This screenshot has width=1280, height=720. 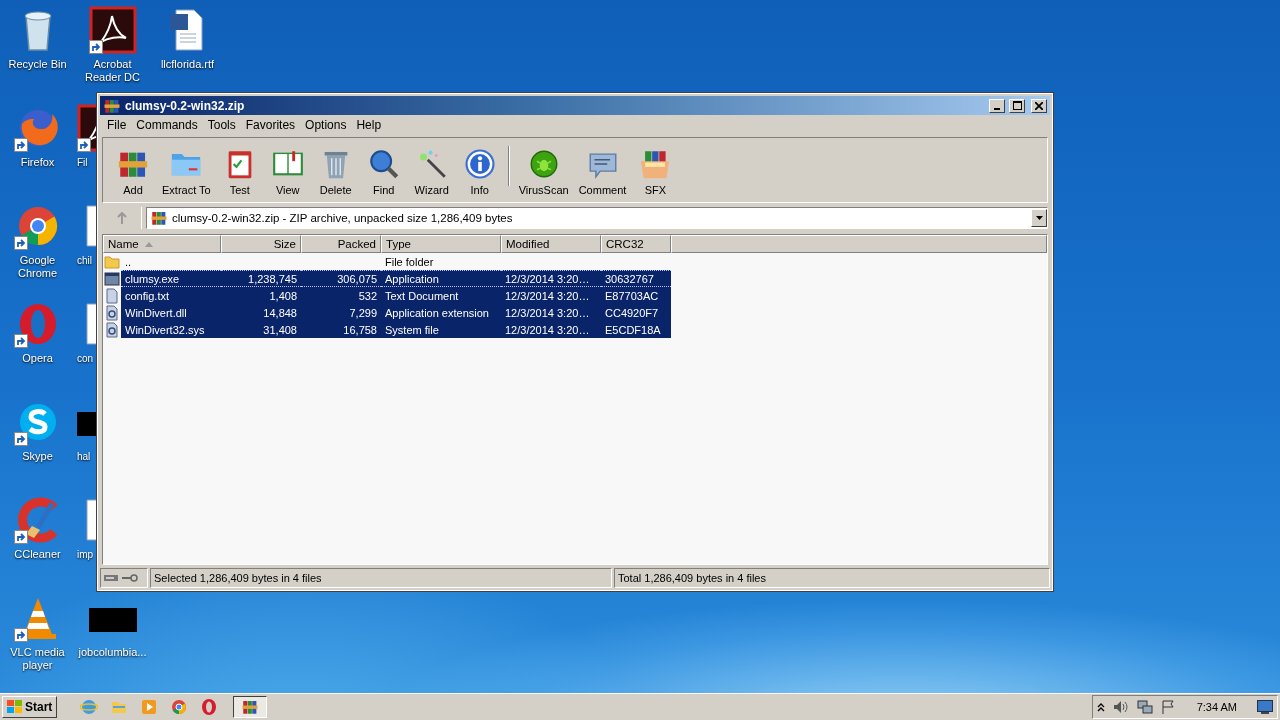 What do you see at coordinates (341, 312) in the screenshot?
I see `table-cell: 7,299` at bounding box center [341, 312].